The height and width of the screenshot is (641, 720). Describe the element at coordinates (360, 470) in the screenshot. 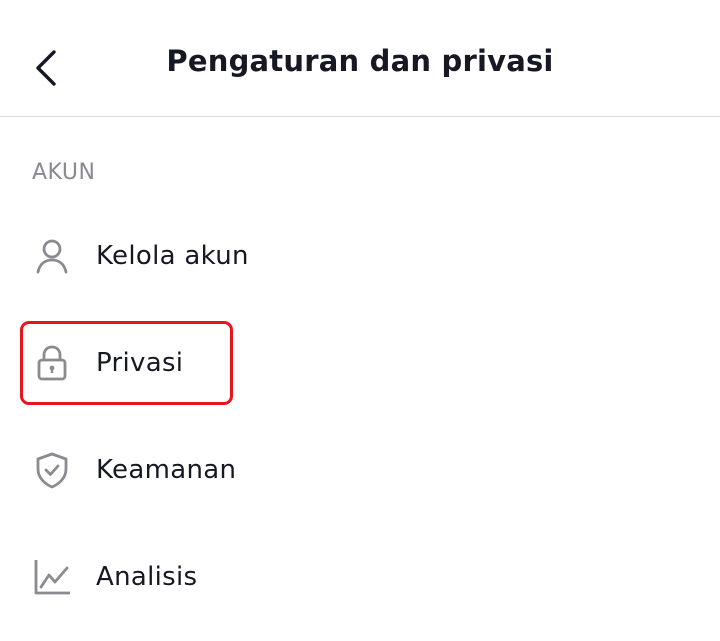

I see `menu-item-keamanan: Keamanan` at that location.